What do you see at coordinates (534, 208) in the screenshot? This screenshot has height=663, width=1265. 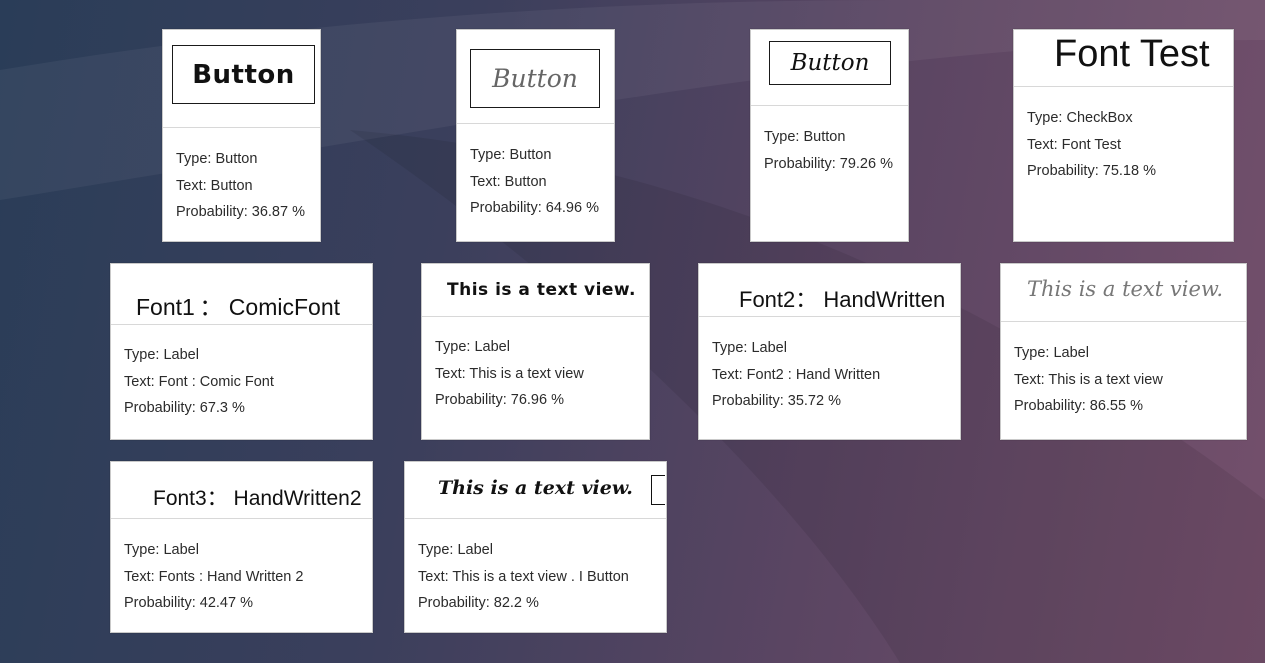 I see `probability-text: Probability: 64.96 %` at bounding box center [534, 208].